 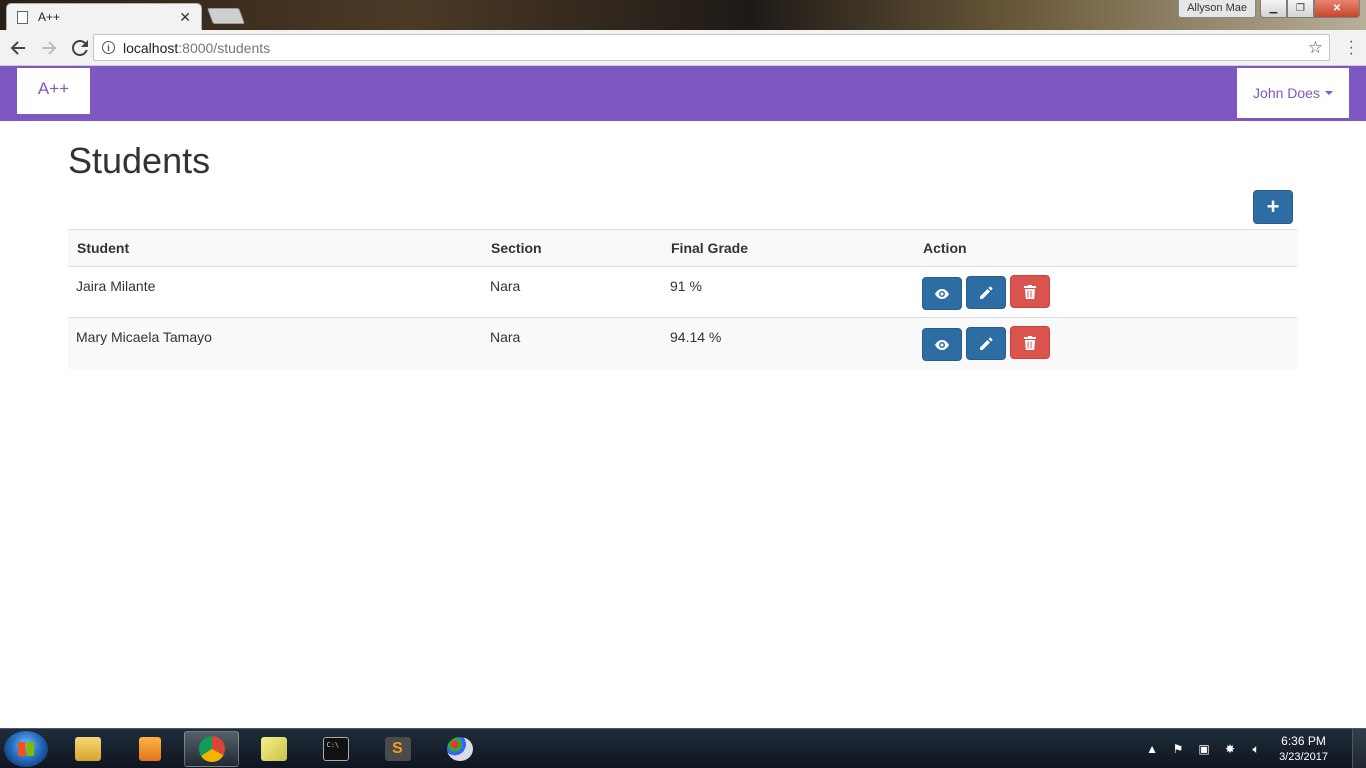 I want to click on cell-student: Jaira Milante, so click(x=275, y=292).